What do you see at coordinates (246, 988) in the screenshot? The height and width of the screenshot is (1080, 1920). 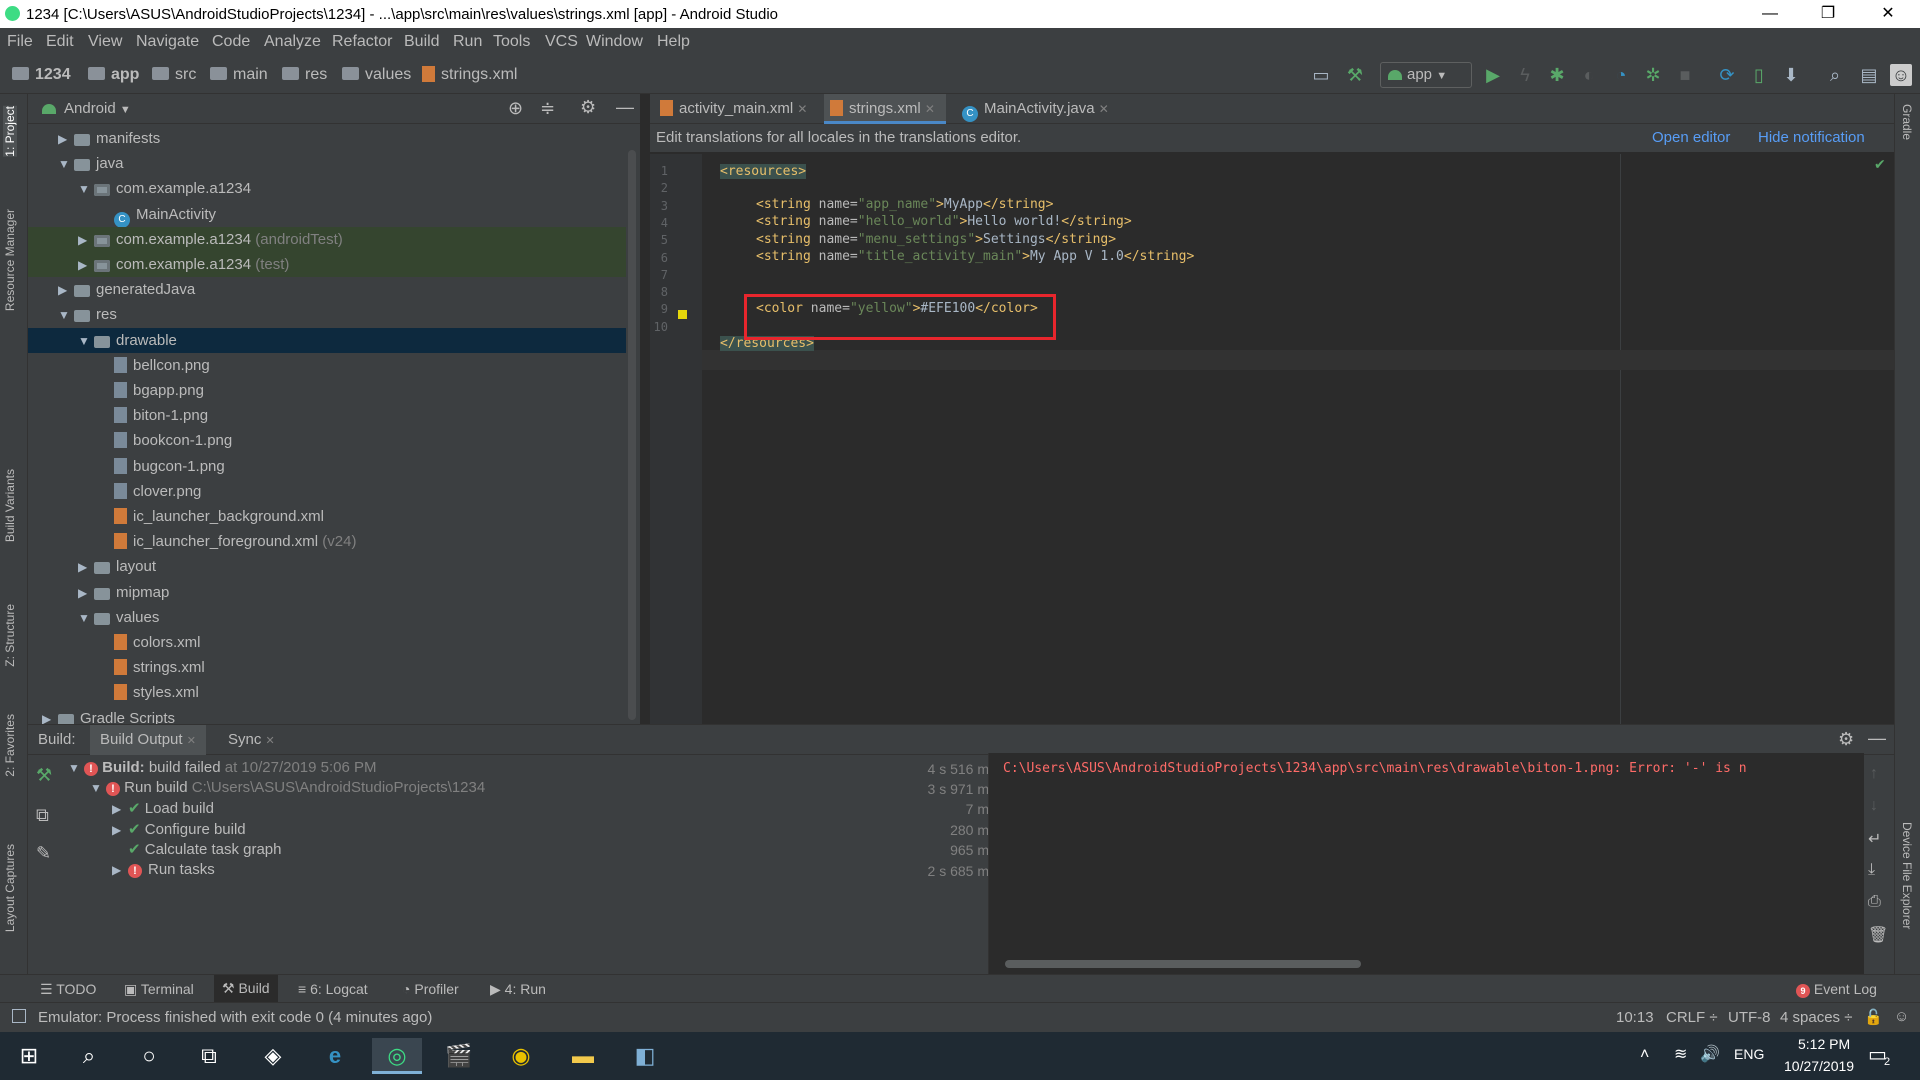 I see `tool-build: ⚒ Build` at bounding box center [246, 988].